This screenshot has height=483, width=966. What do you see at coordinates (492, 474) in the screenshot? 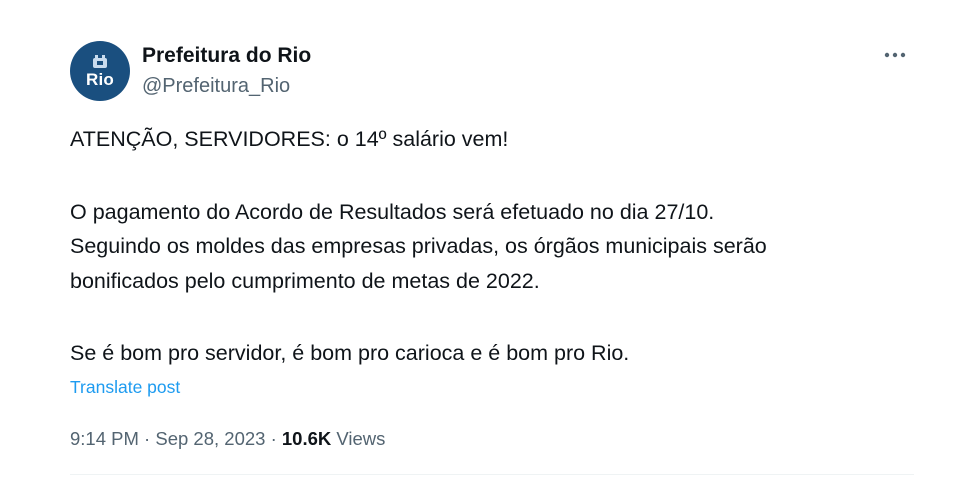
I see `divider` at bounding box center [492, 474].